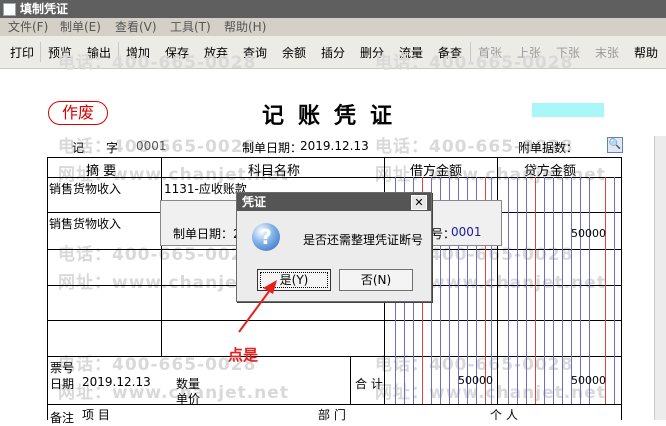 This screenshot has height=426, width=666. Describe the element at coordinates (96, 415) in the screenshot. I see `project-label: 项 目` at that location.